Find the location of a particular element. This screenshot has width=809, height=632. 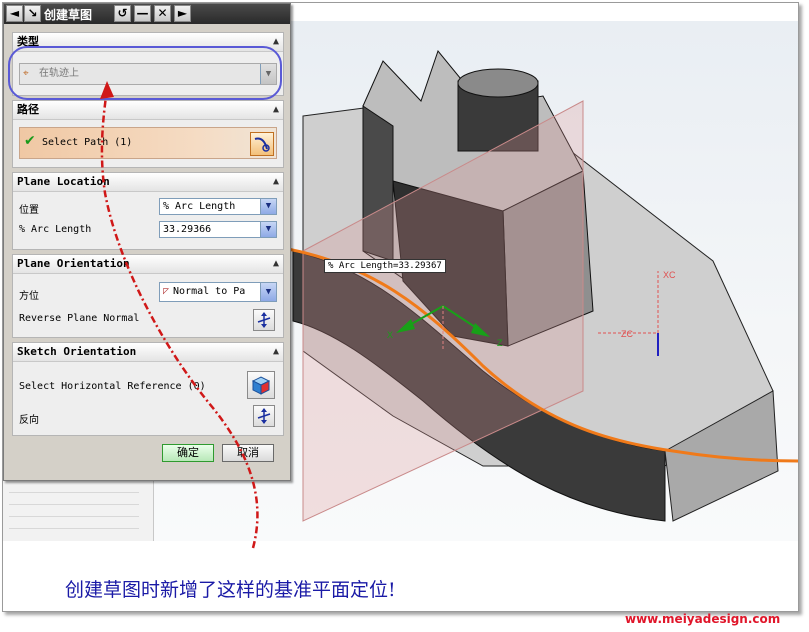

position-dropdown-value: % Arc Length is located at coordinates (199, 206).